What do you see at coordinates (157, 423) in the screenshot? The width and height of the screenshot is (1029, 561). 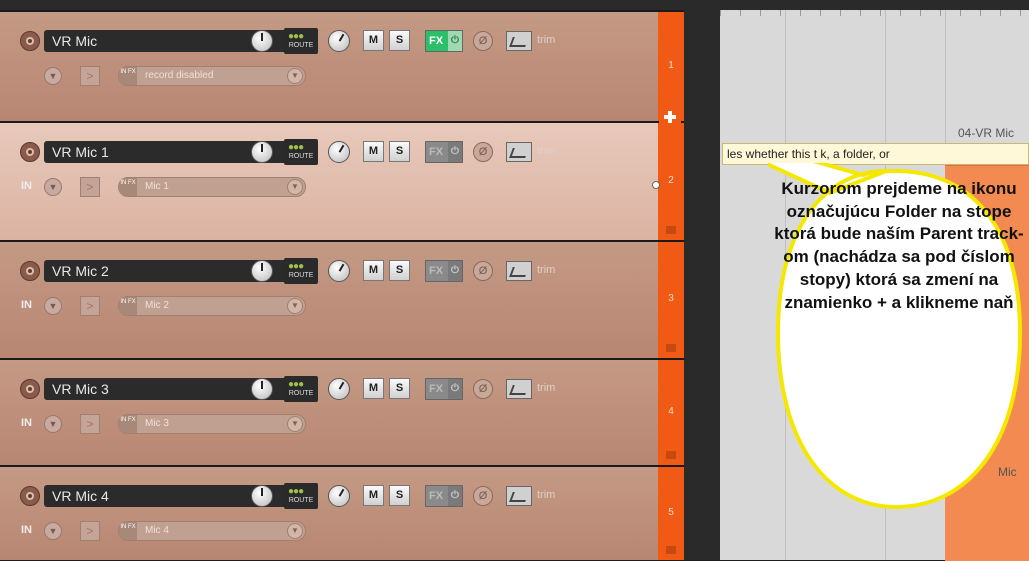 I see `input-text: Mic 3` at bounding box center [157, 423].